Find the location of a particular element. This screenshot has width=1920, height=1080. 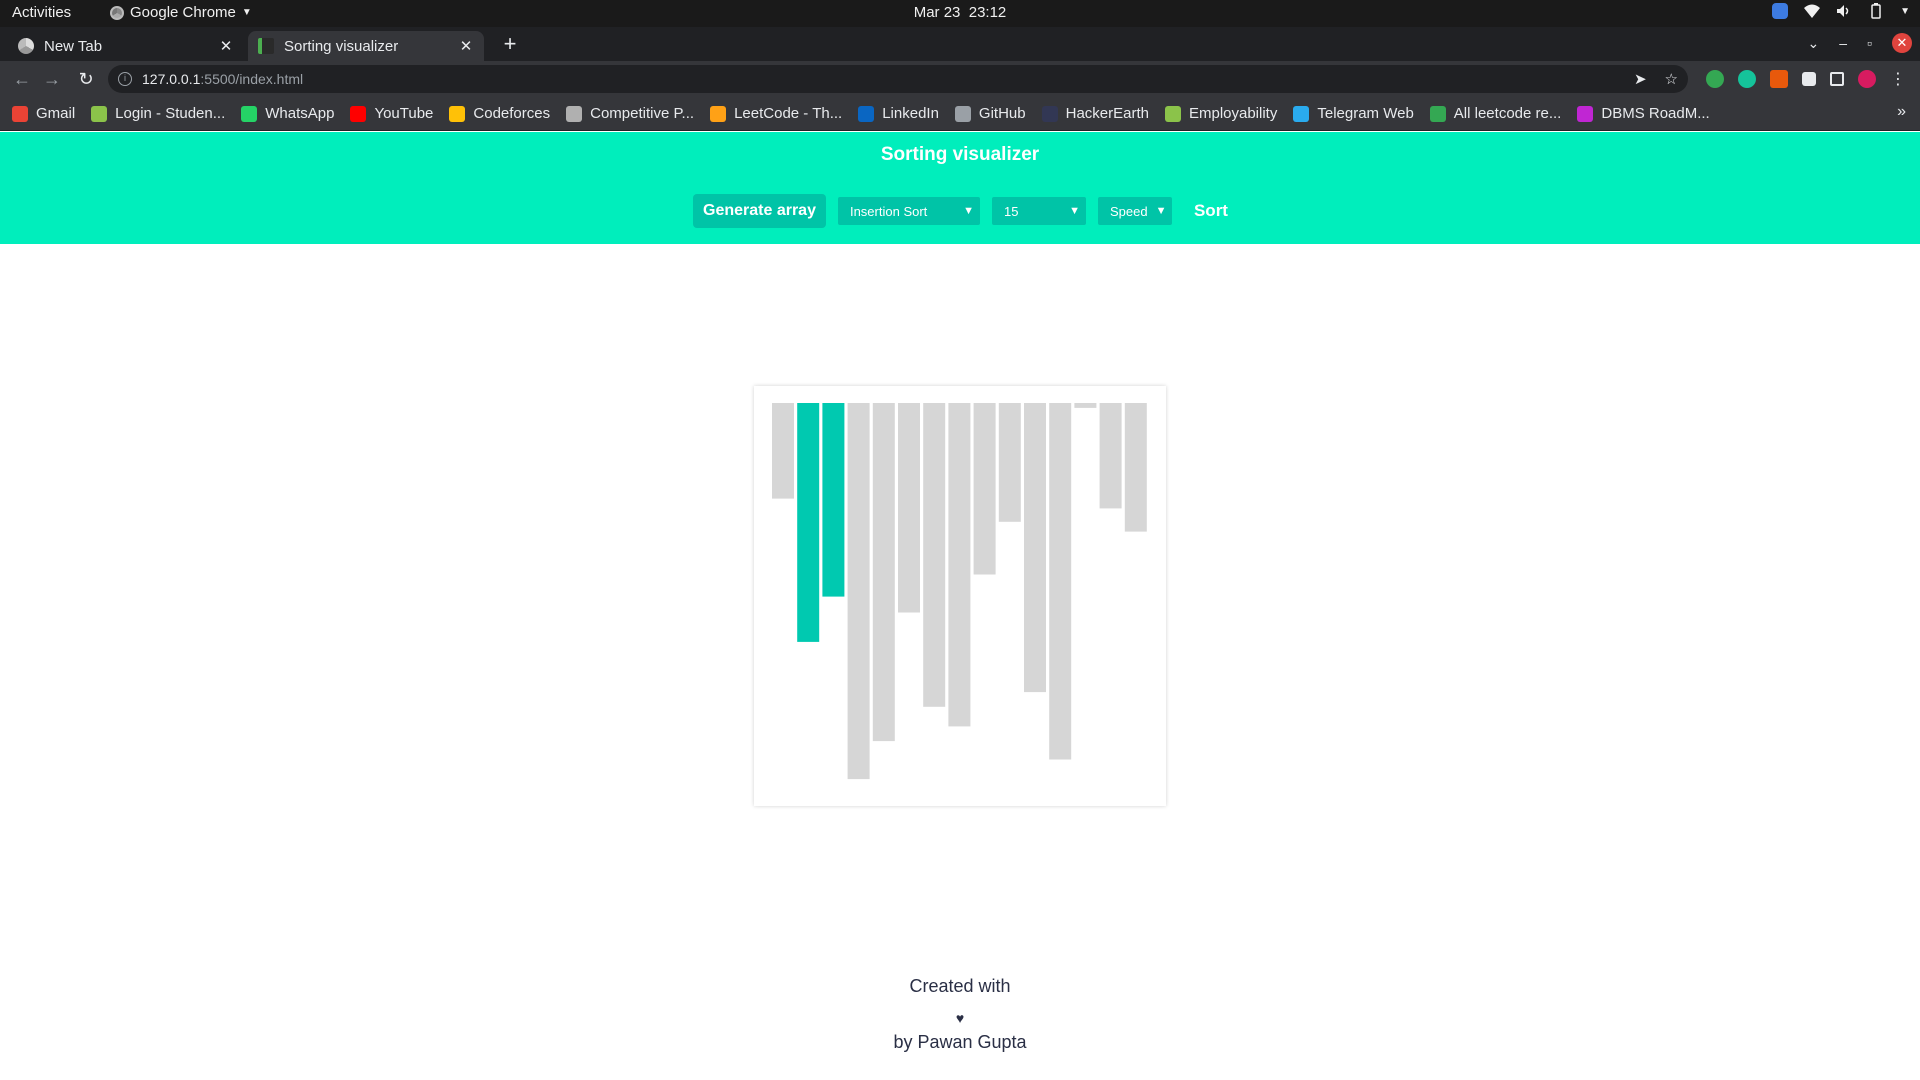

maximize-icon: ▫ is located at coordinates (1869, 43).